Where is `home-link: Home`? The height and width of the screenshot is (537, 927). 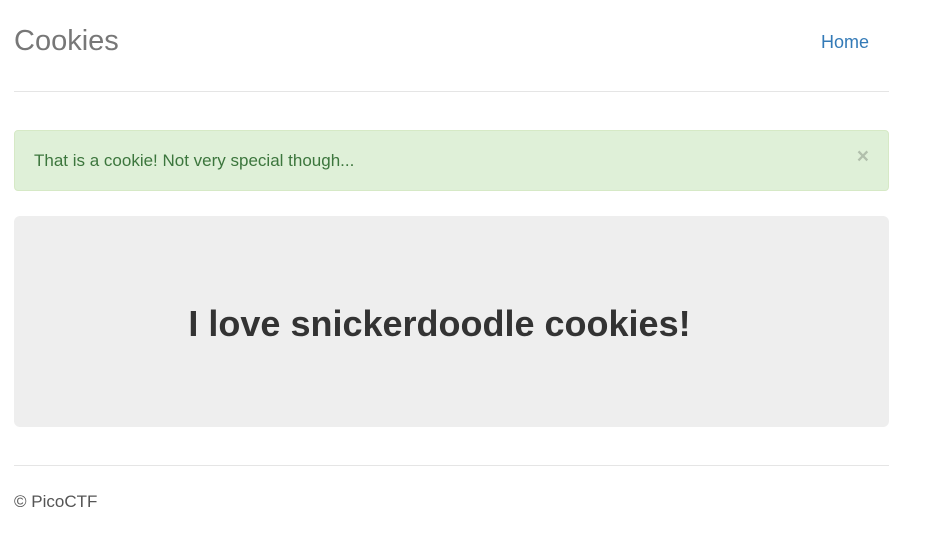 home-link: Home is located at coordinates (845, 42).